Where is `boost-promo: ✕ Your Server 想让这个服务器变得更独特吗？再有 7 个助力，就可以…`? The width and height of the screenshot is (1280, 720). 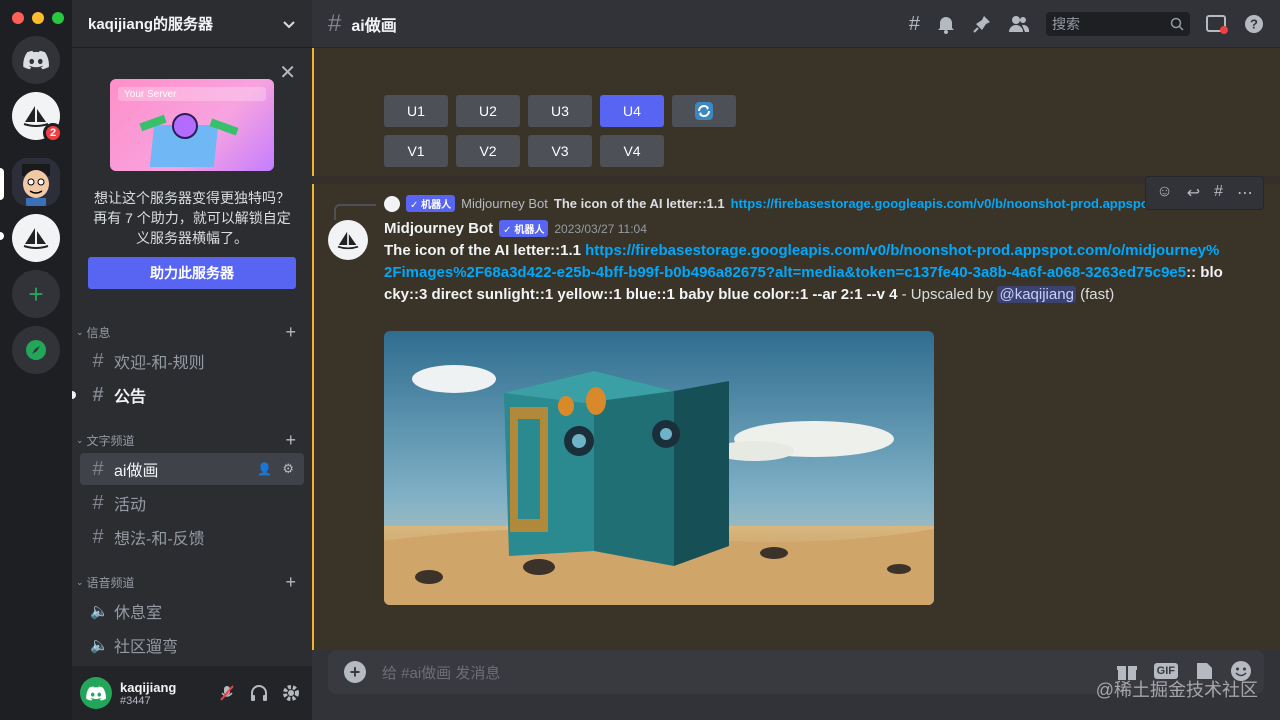 boost-promo: ✕ Your Server 想让这个服务器变得更独特吗？再有 7 个助力，就可以… is located at coordinates (192, 176).